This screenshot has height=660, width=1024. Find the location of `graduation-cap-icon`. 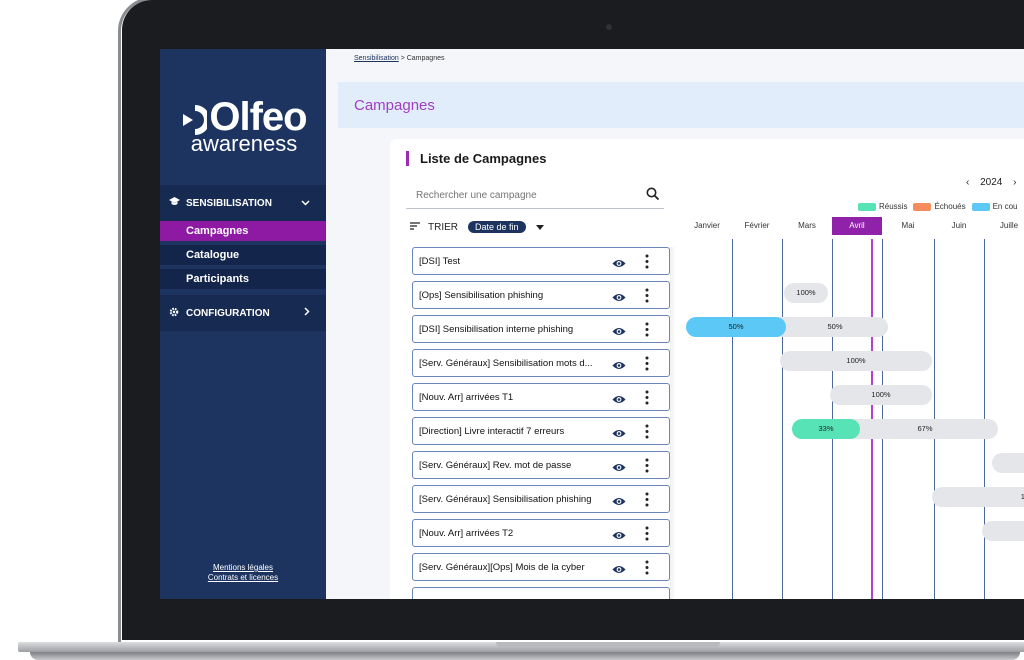

graduation-cap-icon is located at coordinates (175, 203).